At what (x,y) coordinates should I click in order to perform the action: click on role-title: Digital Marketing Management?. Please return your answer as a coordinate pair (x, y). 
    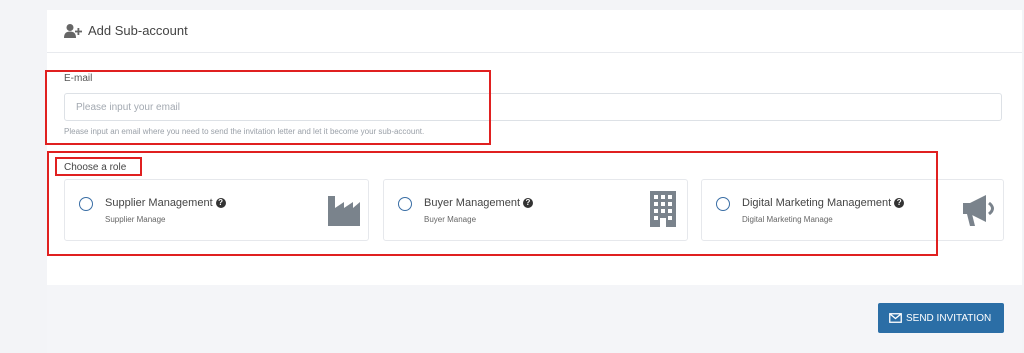
    Looking at the image, I should click on (823, 203).